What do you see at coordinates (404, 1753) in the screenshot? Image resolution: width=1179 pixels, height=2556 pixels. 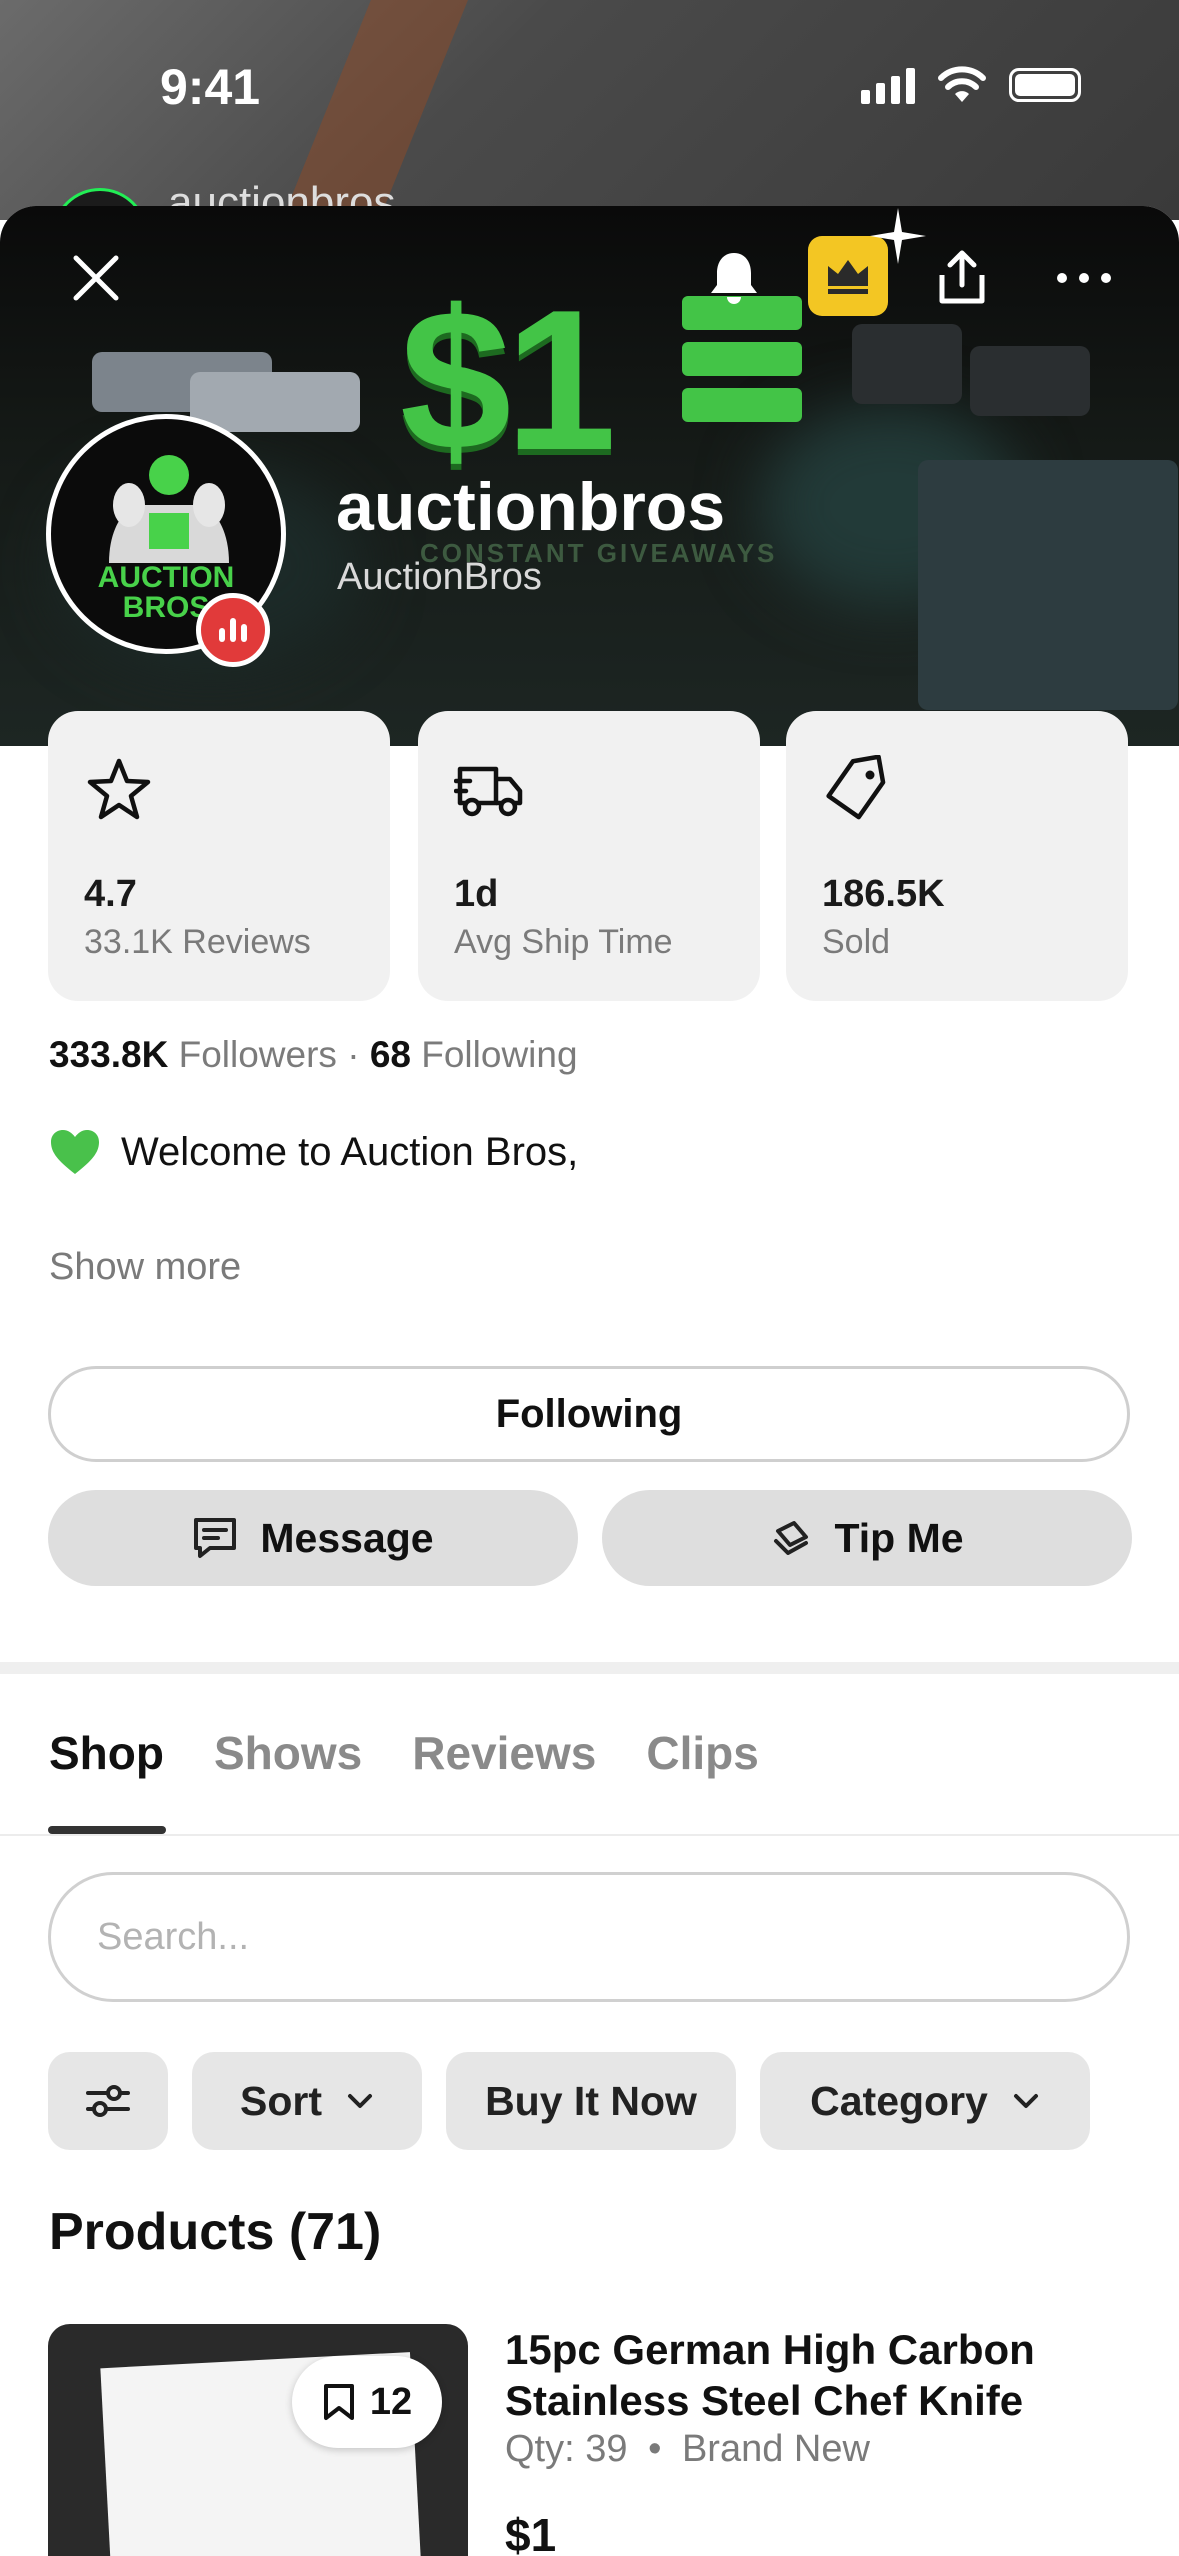 I see `profile-tabs: Shop Shows Reviews Clips` at bounding box center [404, 1753].